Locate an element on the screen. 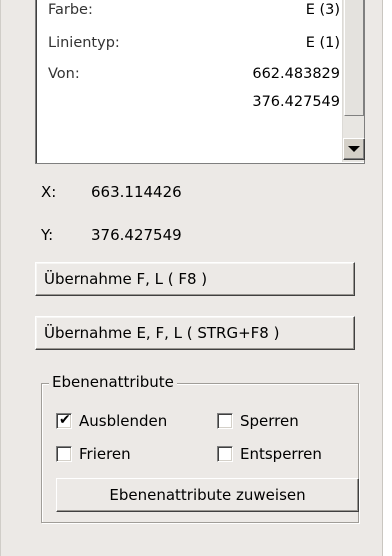 The width and height of the screenshot is (392, 556). checkmark-icon: ✔ is located at coordinates (65, 420).